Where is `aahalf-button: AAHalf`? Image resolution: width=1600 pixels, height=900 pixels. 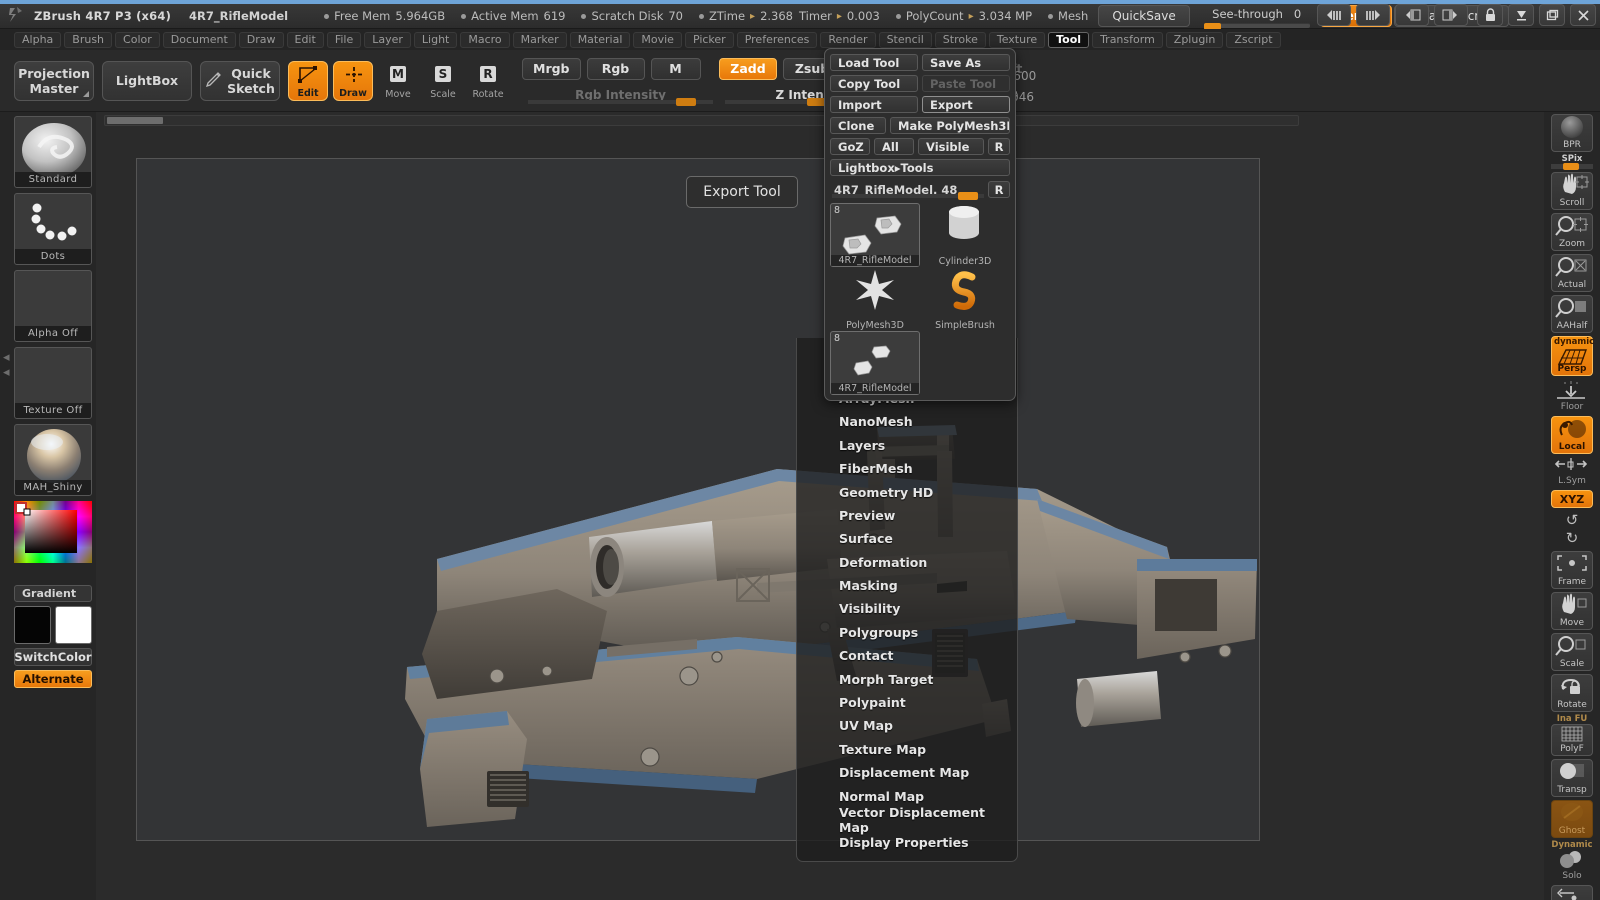
aahalf-button: AAHalf is located at coordinates (1572, 314).